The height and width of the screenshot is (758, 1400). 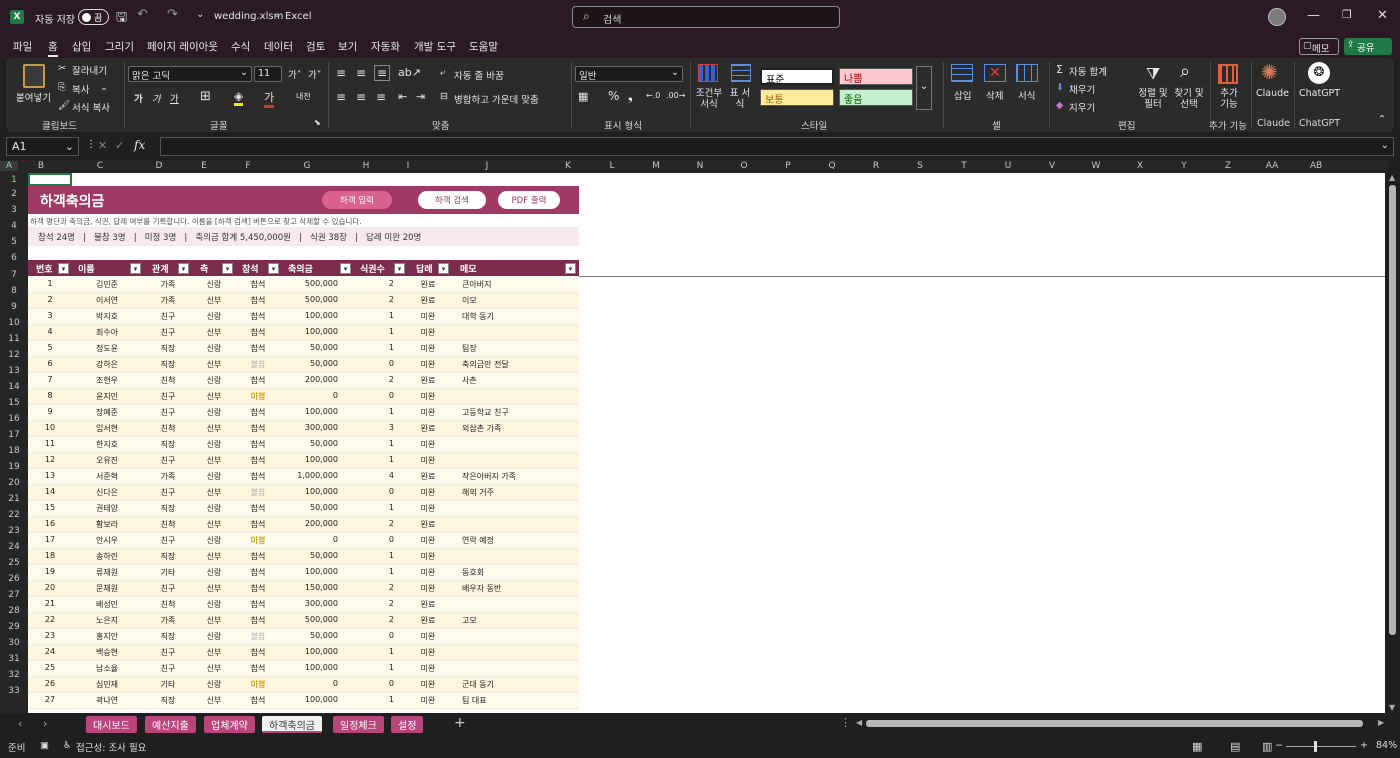 What do you see at coordinates (402, 96) in the screenshot?
I see `decrease-indent-icon: ⇤` at bounding box center [402, 96].